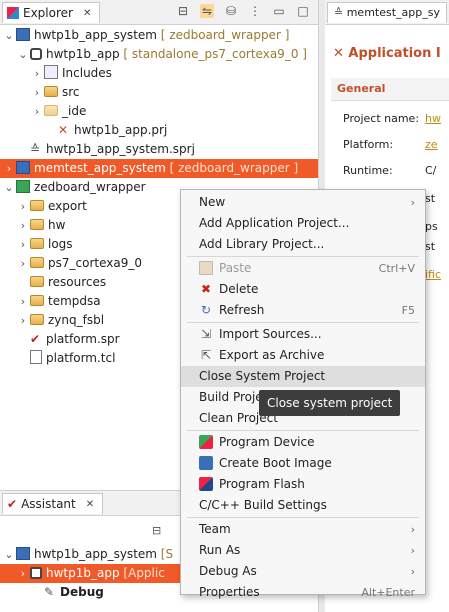 This screenshot has height=612, width=449. Describe the element at coordinates (303, 592) in the screenshot. I see `menu-item-properties: Properties Alt+Enter` at that location.